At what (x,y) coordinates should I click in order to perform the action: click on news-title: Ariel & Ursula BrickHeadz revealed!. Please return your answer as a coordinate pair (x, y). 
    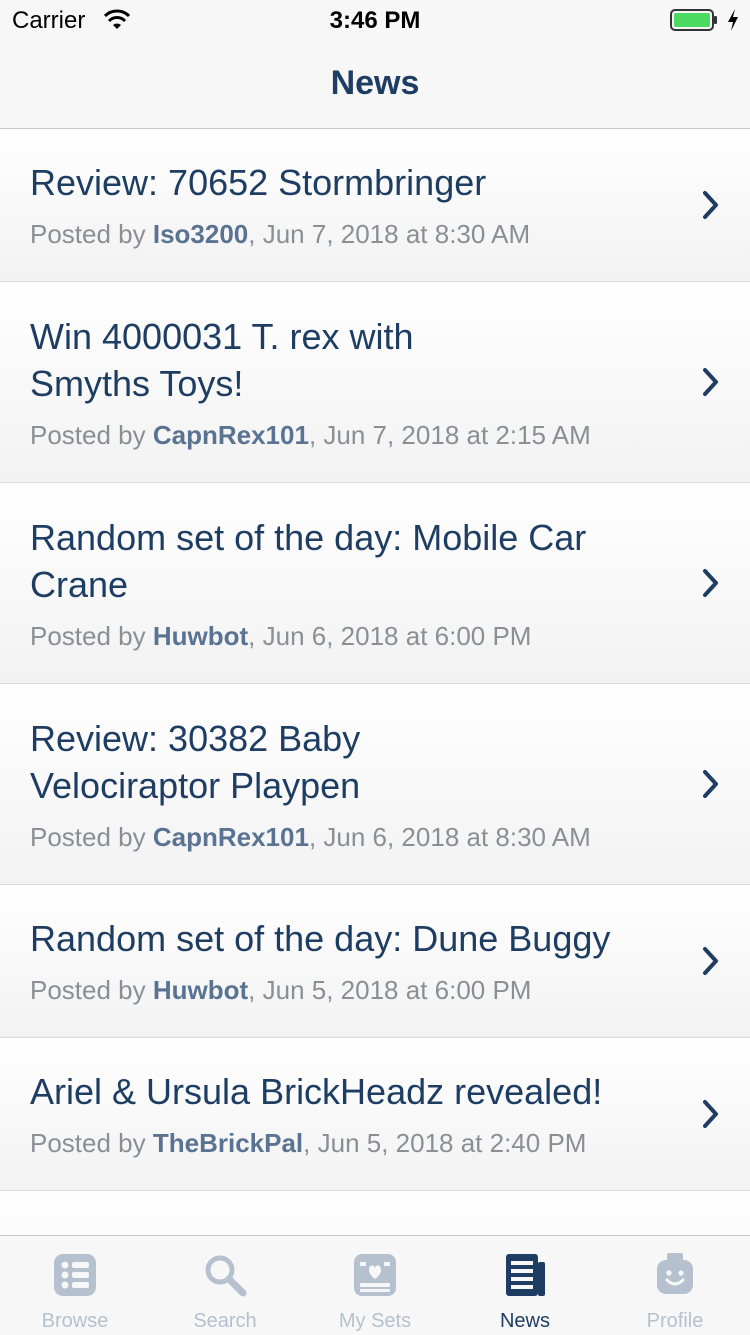
    Looking at the image, I should click on (316, 1091).